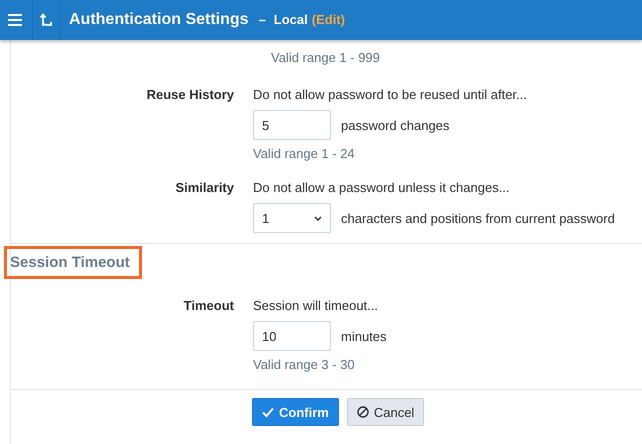 The width and height of the screenshot is (642, 444). Describe the element at coordinates (325, 57) in the screenshot. I see `hint-text: Valid range 1 - 999` at that location.